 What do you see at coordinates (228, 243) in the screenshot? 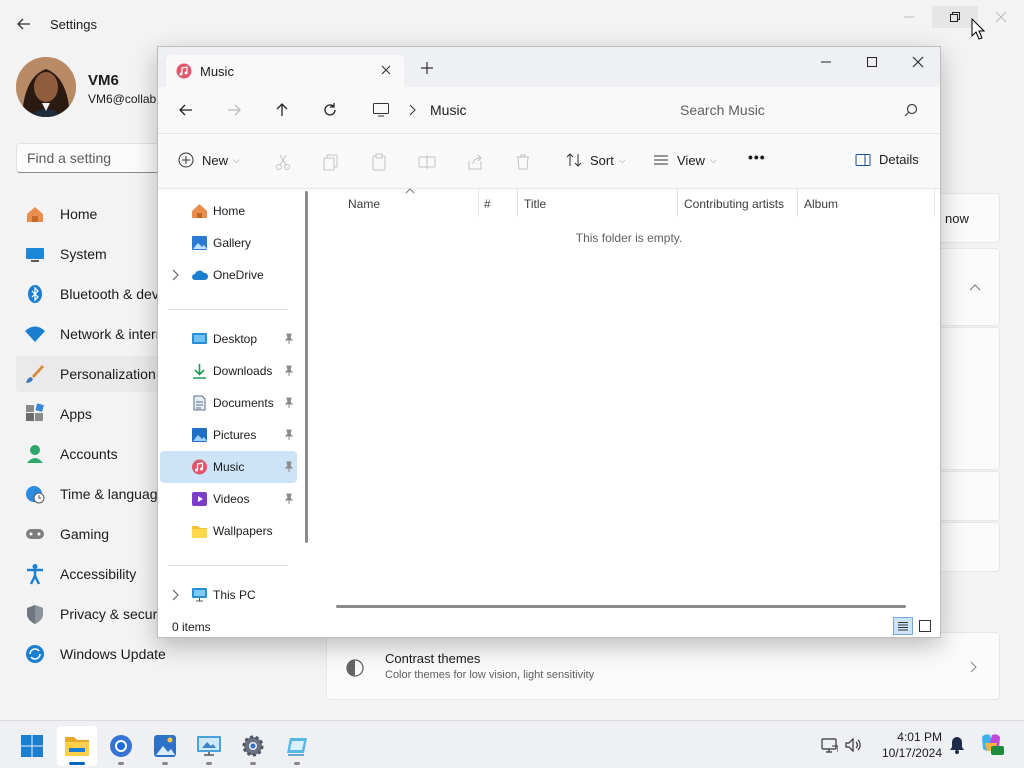
I see `nav-item-gallery: Gallery` at bounding box center [228, 243].